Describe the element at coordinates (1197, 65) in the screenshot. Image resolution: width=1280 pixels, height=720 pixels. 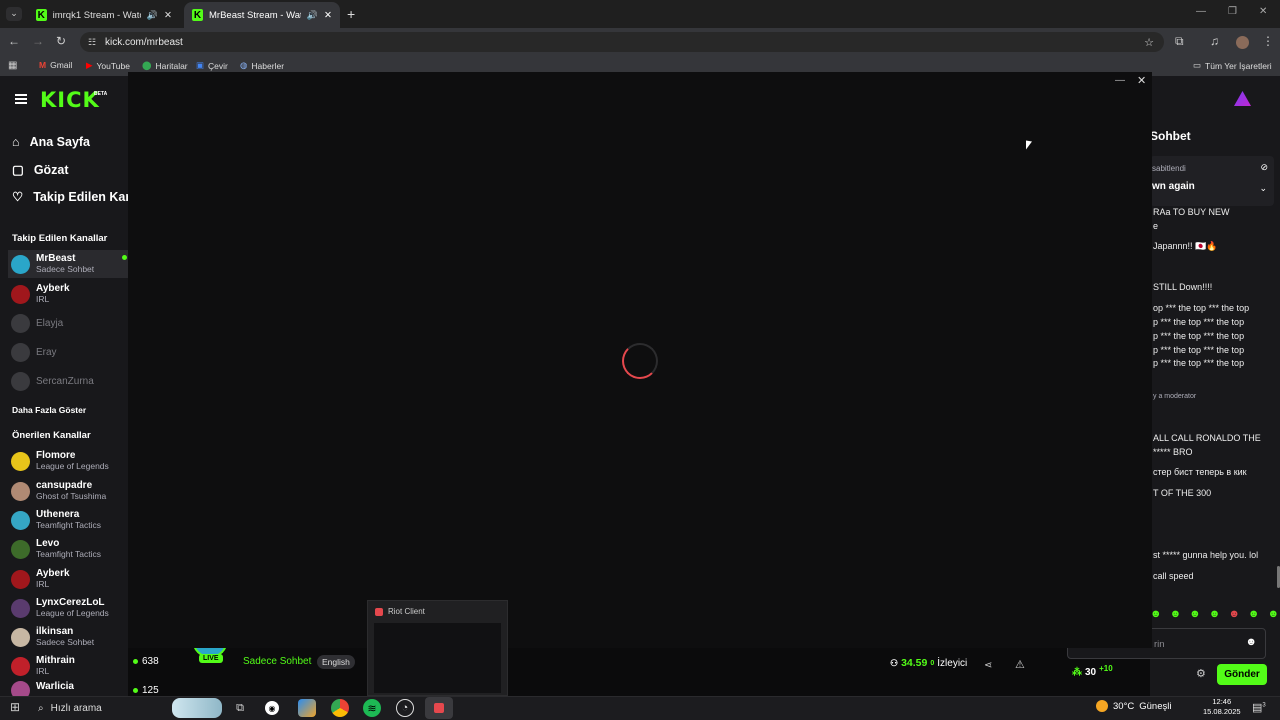
I see `folder-icon: ▭` at that location.